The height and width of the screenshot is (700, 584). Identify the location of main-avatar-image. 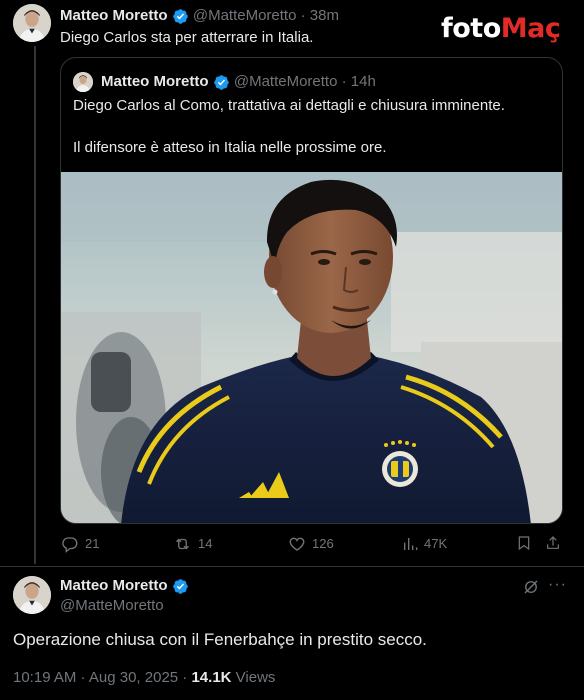
(32, 595).